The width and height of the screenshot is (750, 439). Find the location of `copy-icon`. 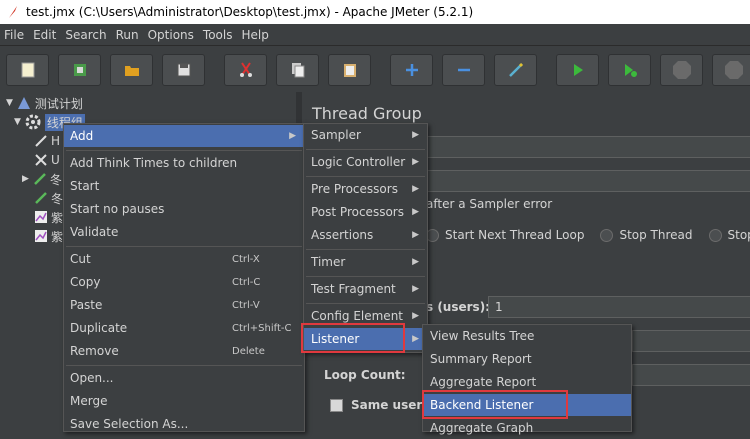

copy-icon is located at coordinates (297, 70).